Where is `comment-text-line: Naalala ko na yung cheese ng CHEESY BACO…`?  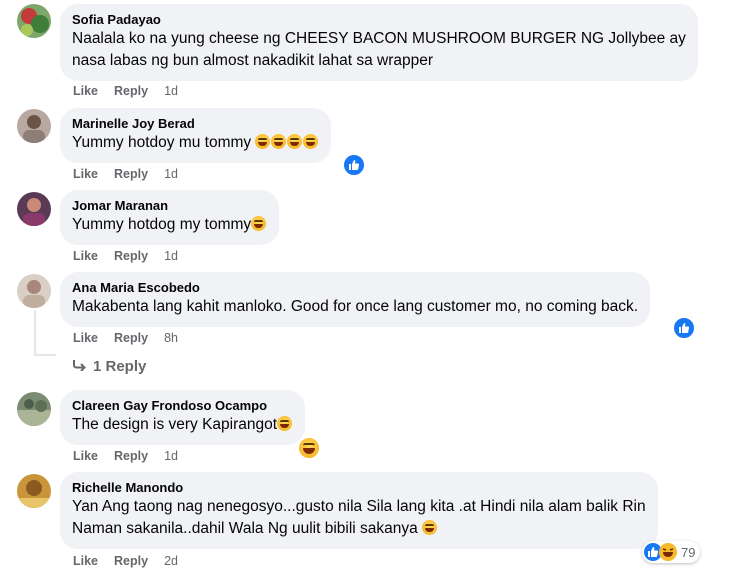
comment-text-line: Naalala ko na yung cheese ng CHEESY BACO… is located at coordinates (379, 38).